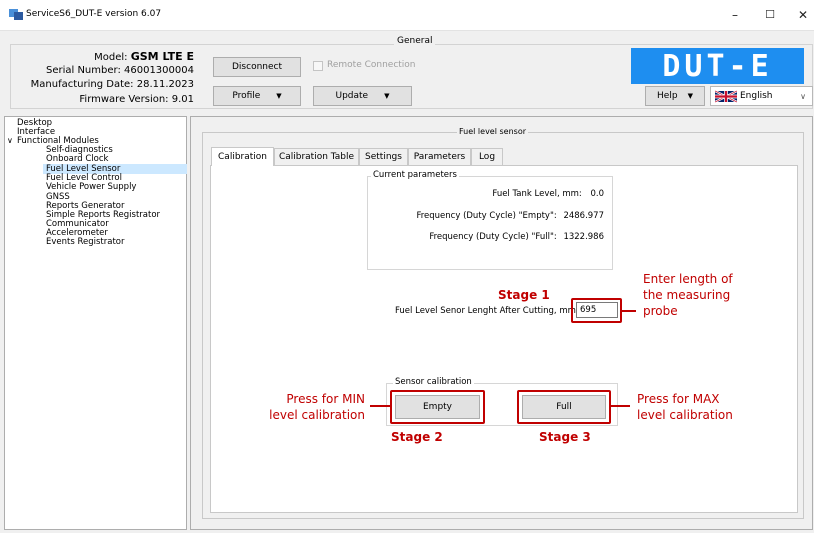 Image resolution: width=814 pixels, height=533 pixels. Describe the element at coordinates (77, 159) in the screenshot. I see `tree-item-onboard-clock: Onboard Clock` at that location.